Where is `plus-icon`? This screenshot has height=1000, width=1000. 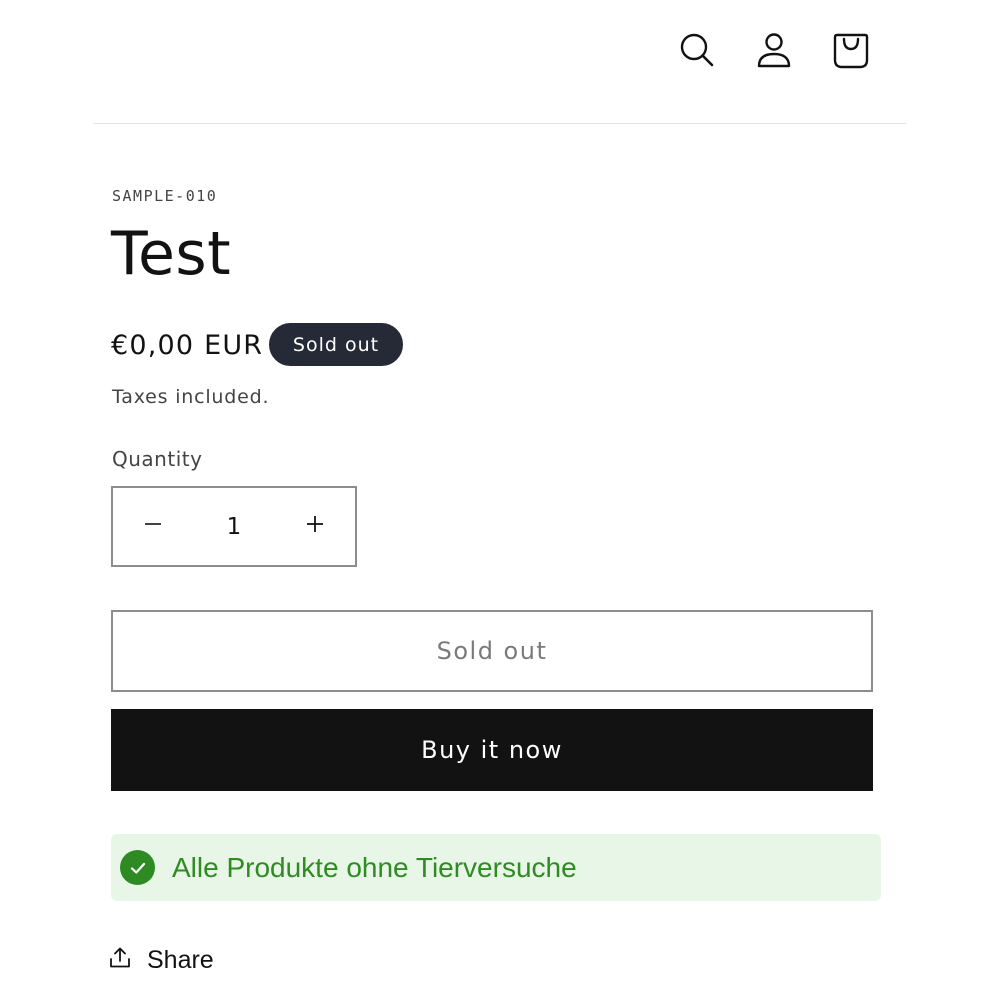 plus-icon is located at coordinates (315, 526).